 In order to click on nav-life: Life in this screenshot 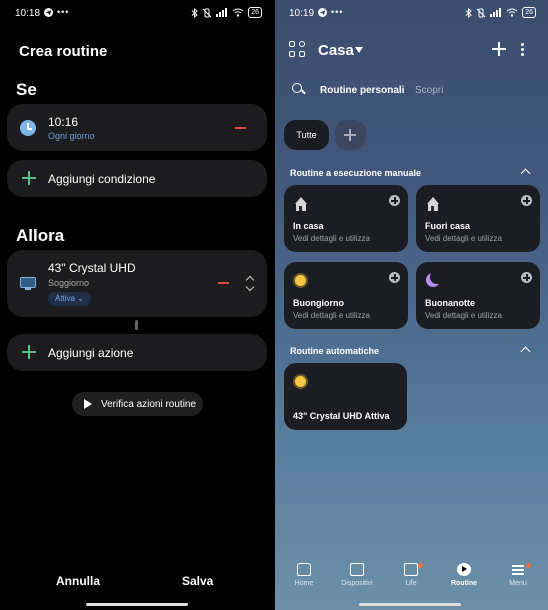, I will do `click(411, 575)`.